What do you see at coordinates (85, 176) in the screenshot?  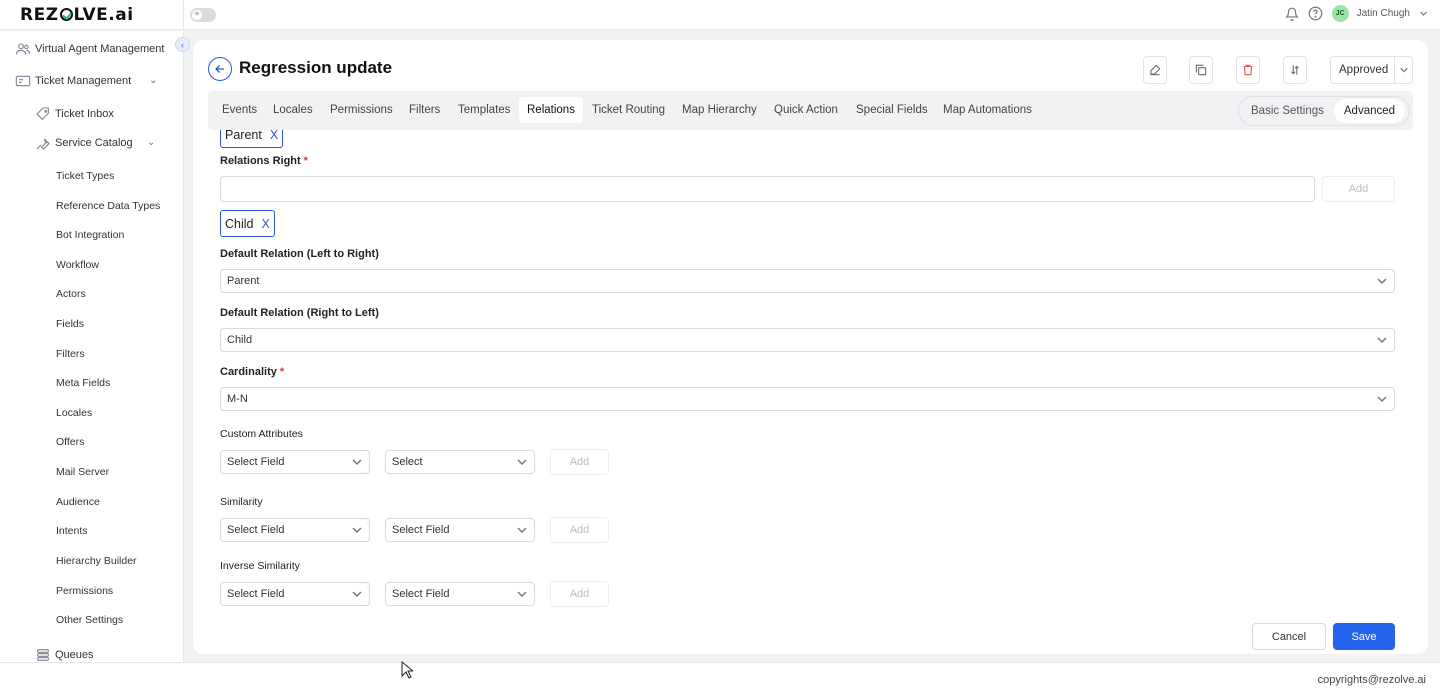 I see `sidebar-subitem: Ticket Types` at bounding box center [85, 176].